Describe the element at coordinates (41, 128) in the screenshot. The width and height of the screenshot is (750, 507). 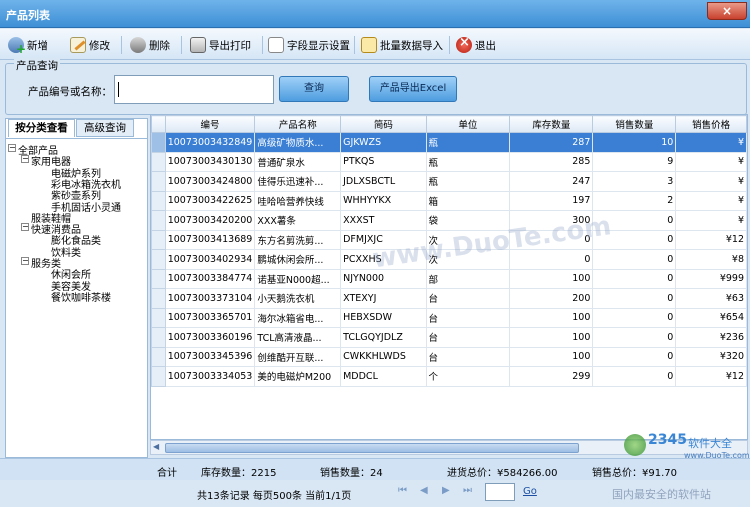
I see `tab-category-view: 按分类查看` at that location.